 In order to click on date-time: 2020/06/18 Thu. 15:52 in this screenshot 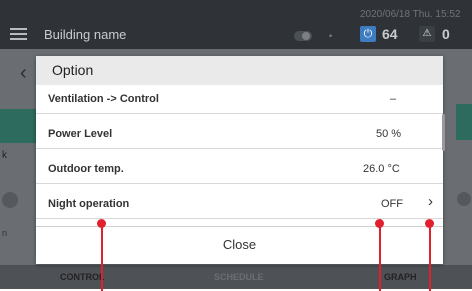, I will do `click(410, 14)`.